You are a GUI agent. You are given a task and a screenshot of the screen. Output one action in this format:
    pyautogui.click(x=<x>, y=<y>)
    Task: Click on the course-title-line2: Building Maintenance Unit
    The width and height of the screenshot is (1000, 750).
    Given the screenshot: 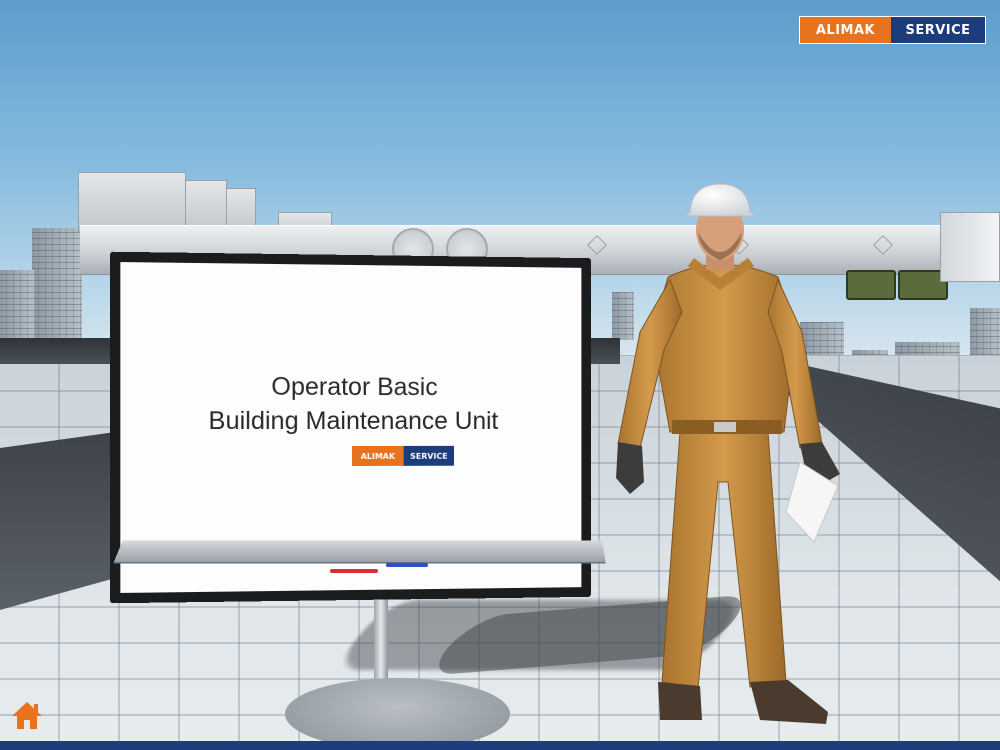 What is the action you would take?
    pyautogui.click(x=350, y=421)
    